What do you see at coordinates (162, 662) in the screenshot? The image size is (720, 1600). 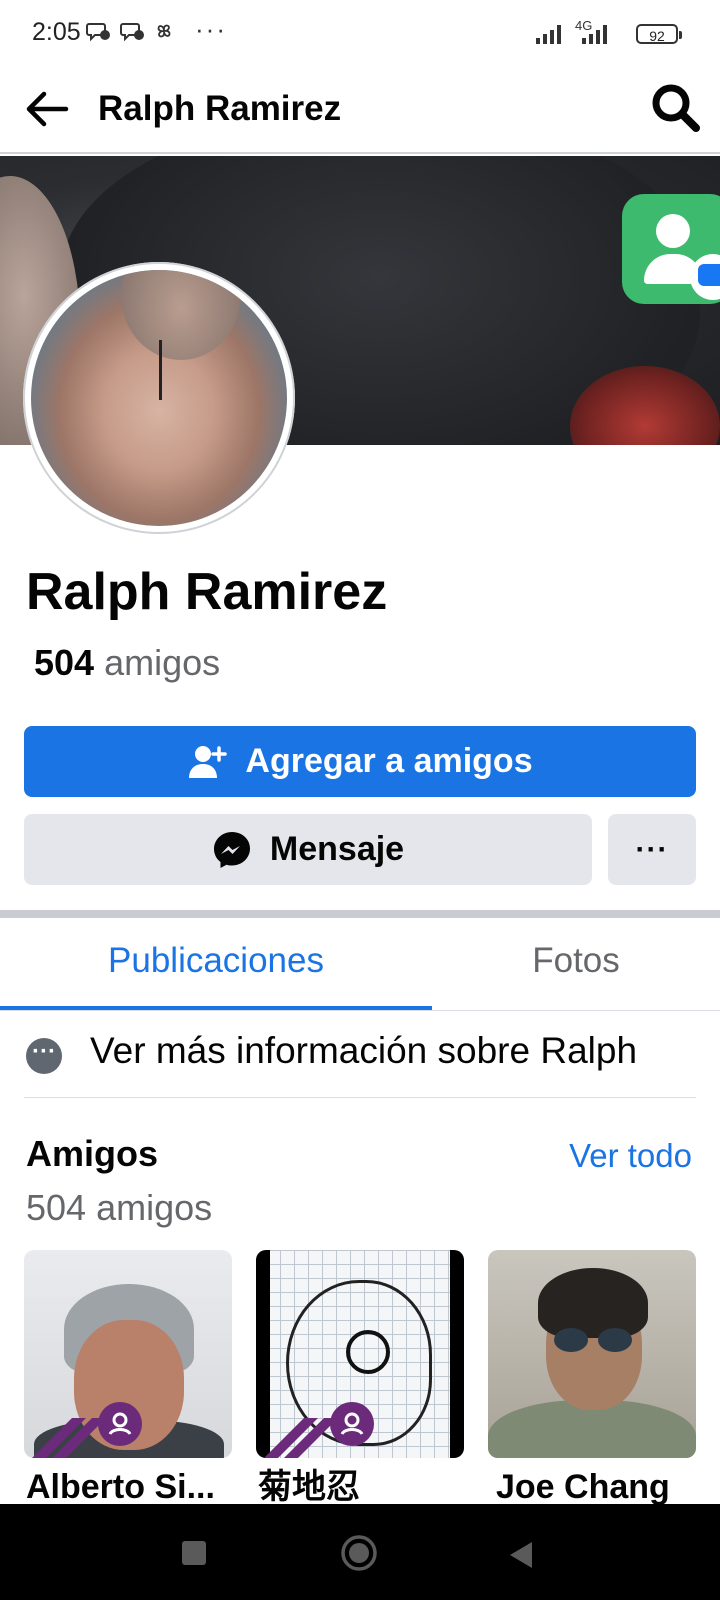 I see `friends-count-label: amigos` at bounding box center [162, 662].